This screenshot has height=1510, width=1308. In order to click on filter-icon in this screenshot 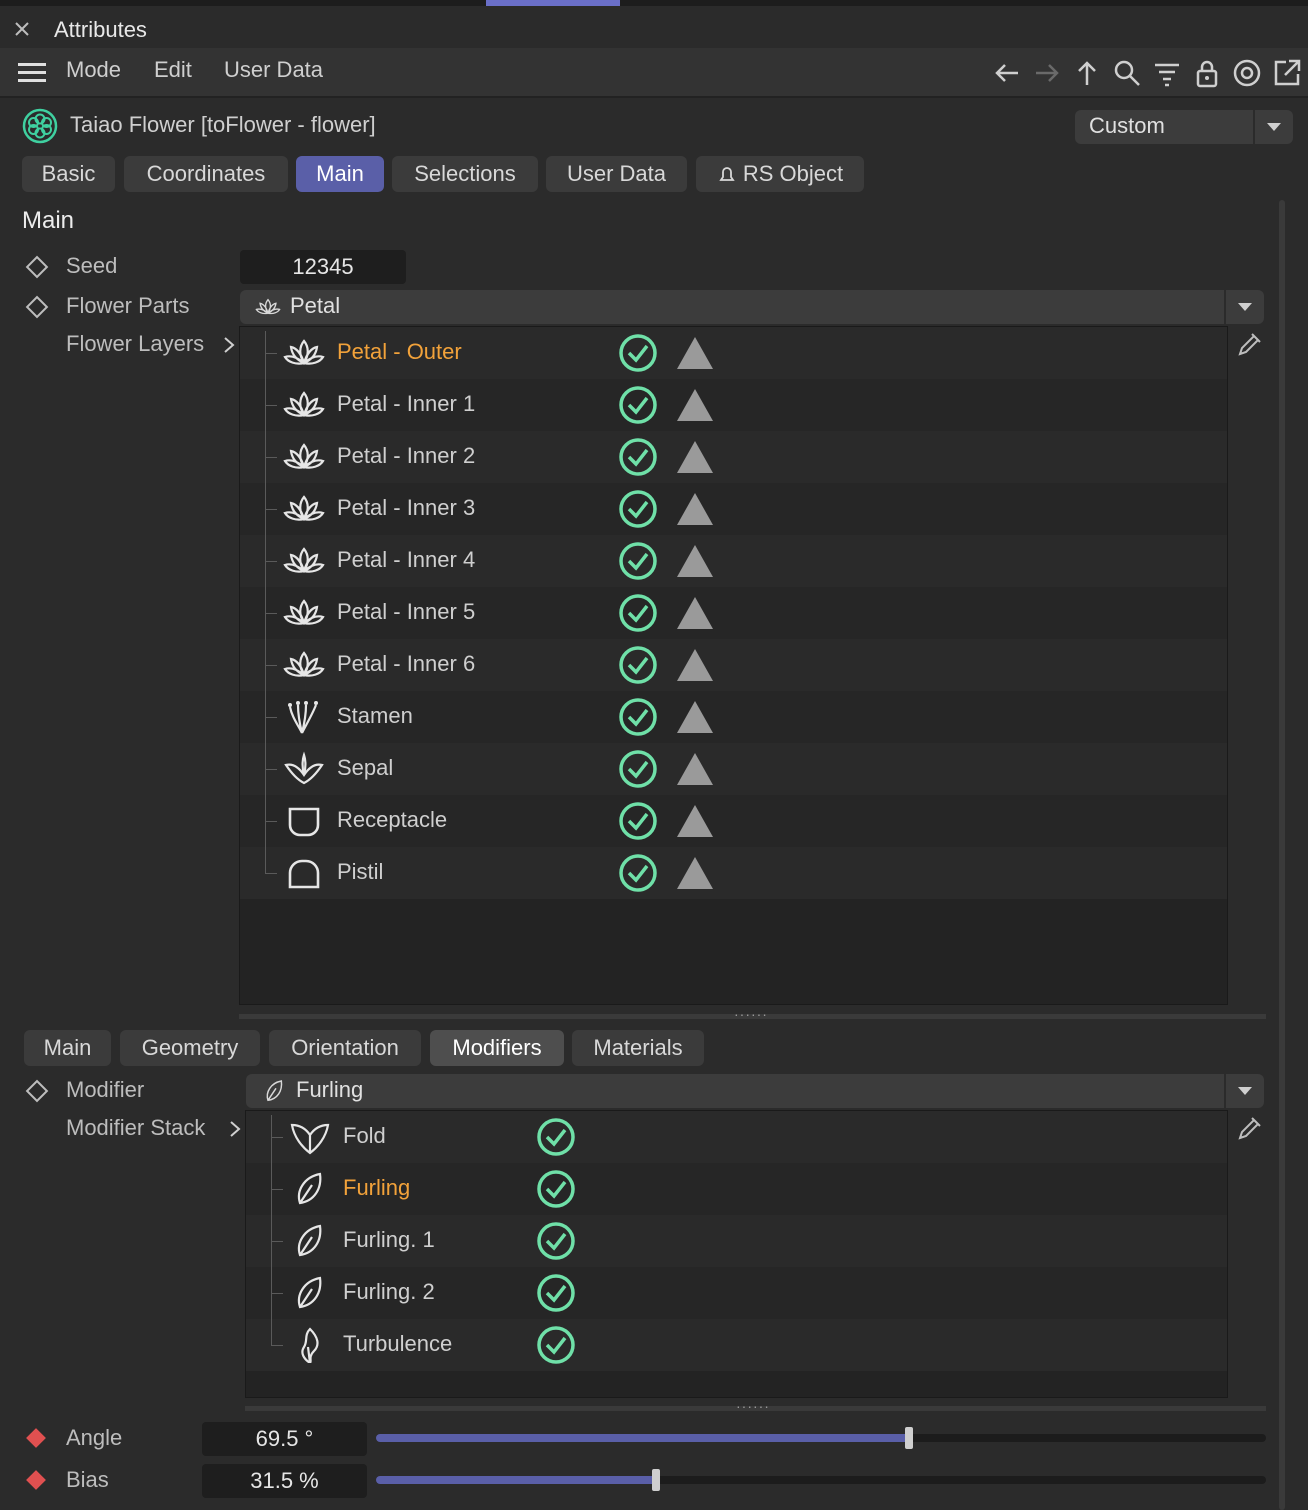, I will do `click(1167, 73)`.